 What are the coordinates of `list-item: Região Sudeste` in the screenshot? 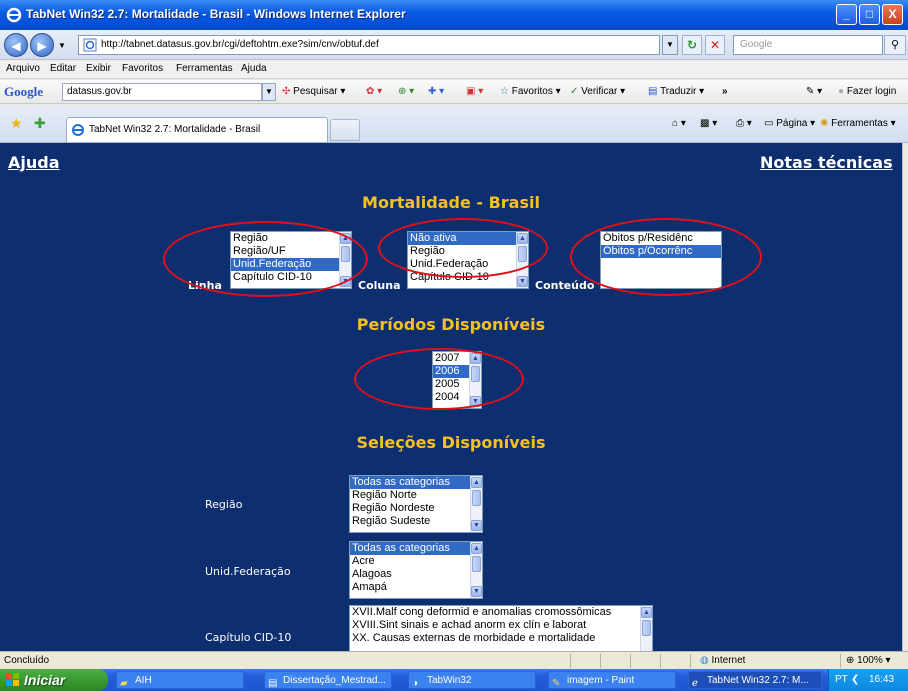 It's located at (416, 521).